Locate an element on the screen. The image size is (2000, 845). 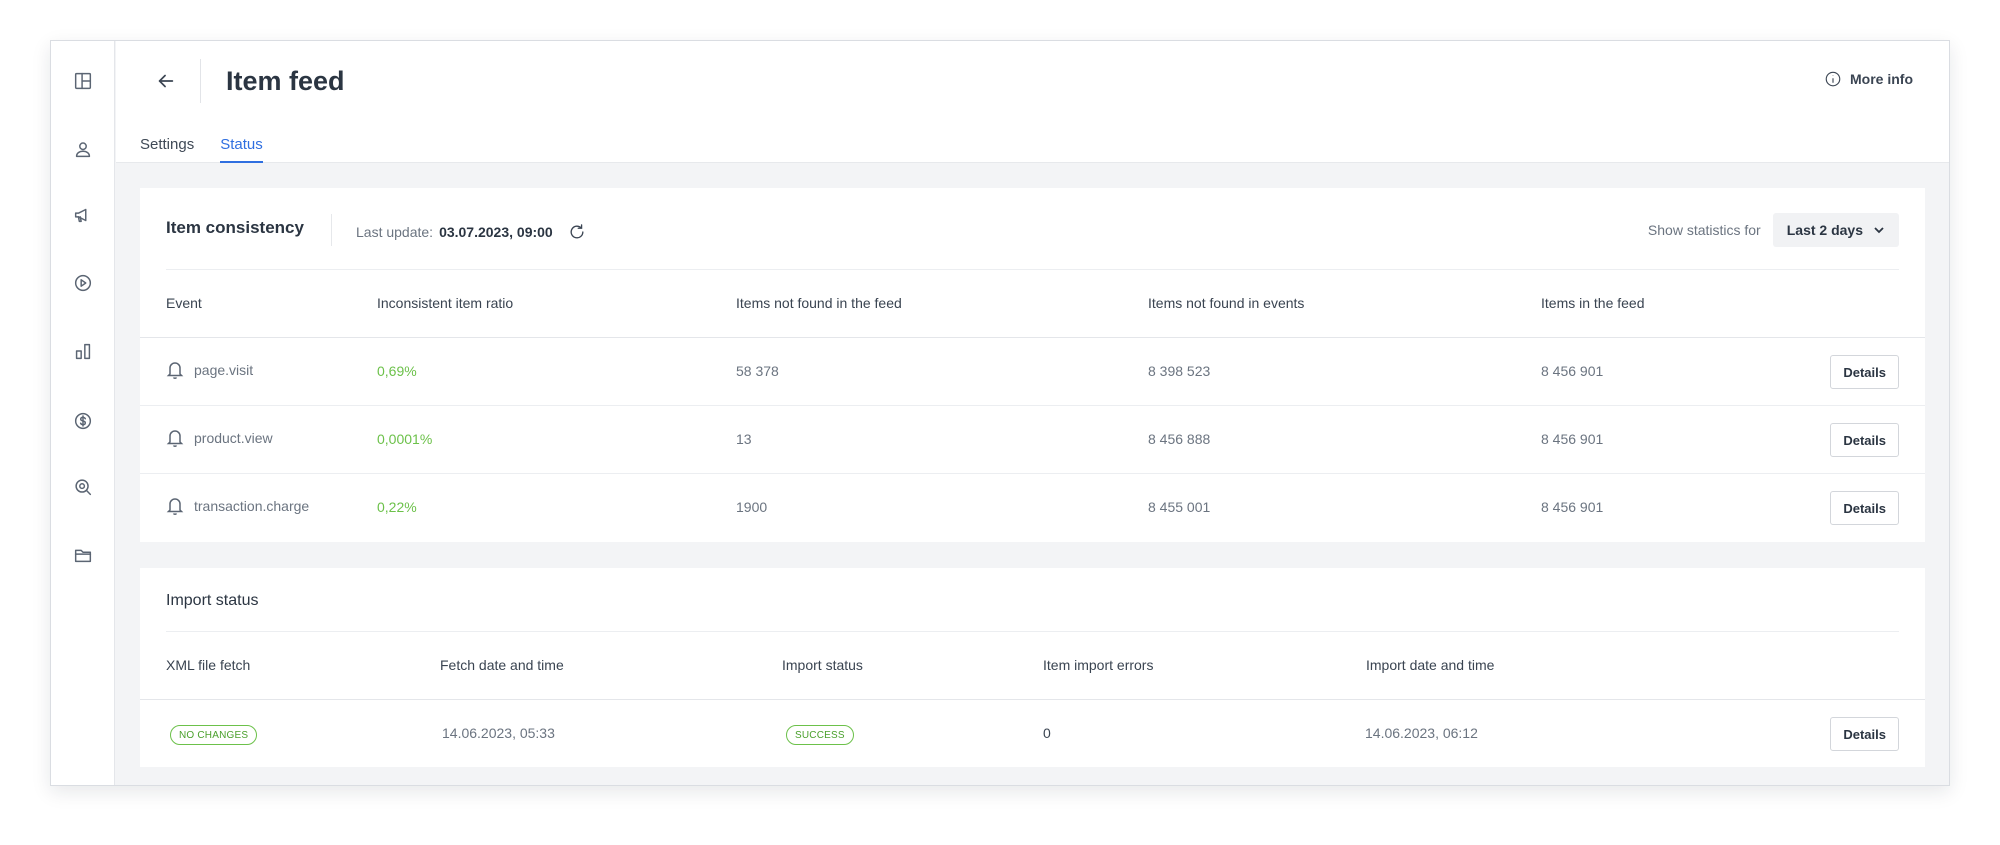
refresh-button is located at coordinates (577, 232).